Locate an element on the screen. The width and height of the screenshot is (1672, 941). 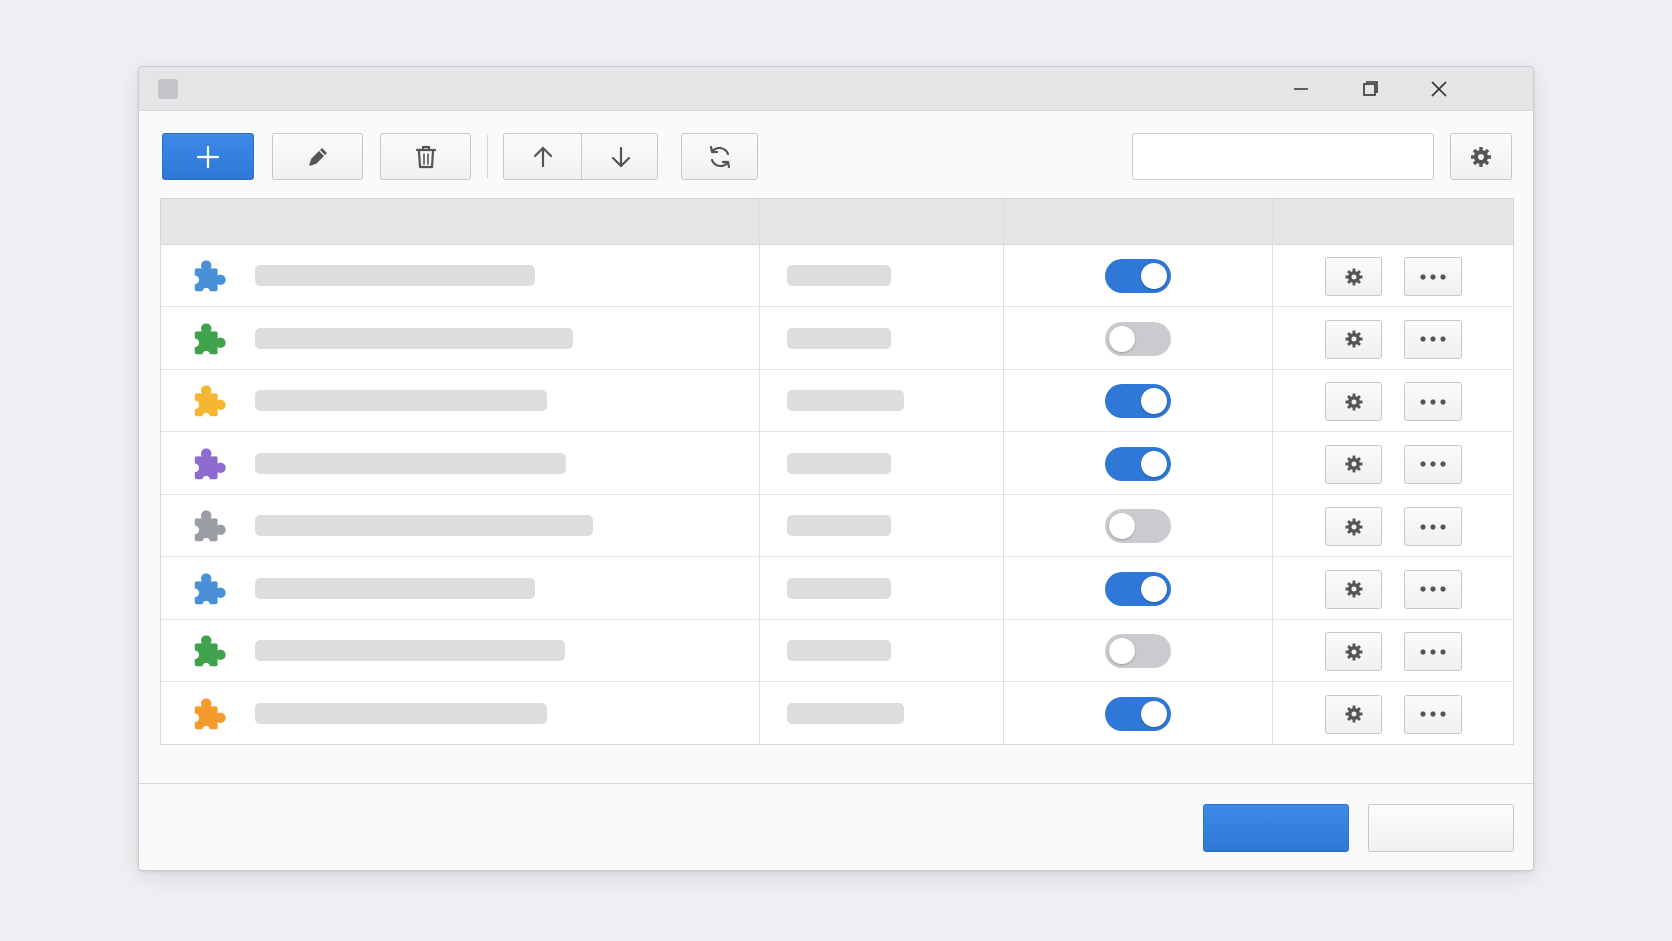
arrow-down-icon is located at coordinates (620, 156).